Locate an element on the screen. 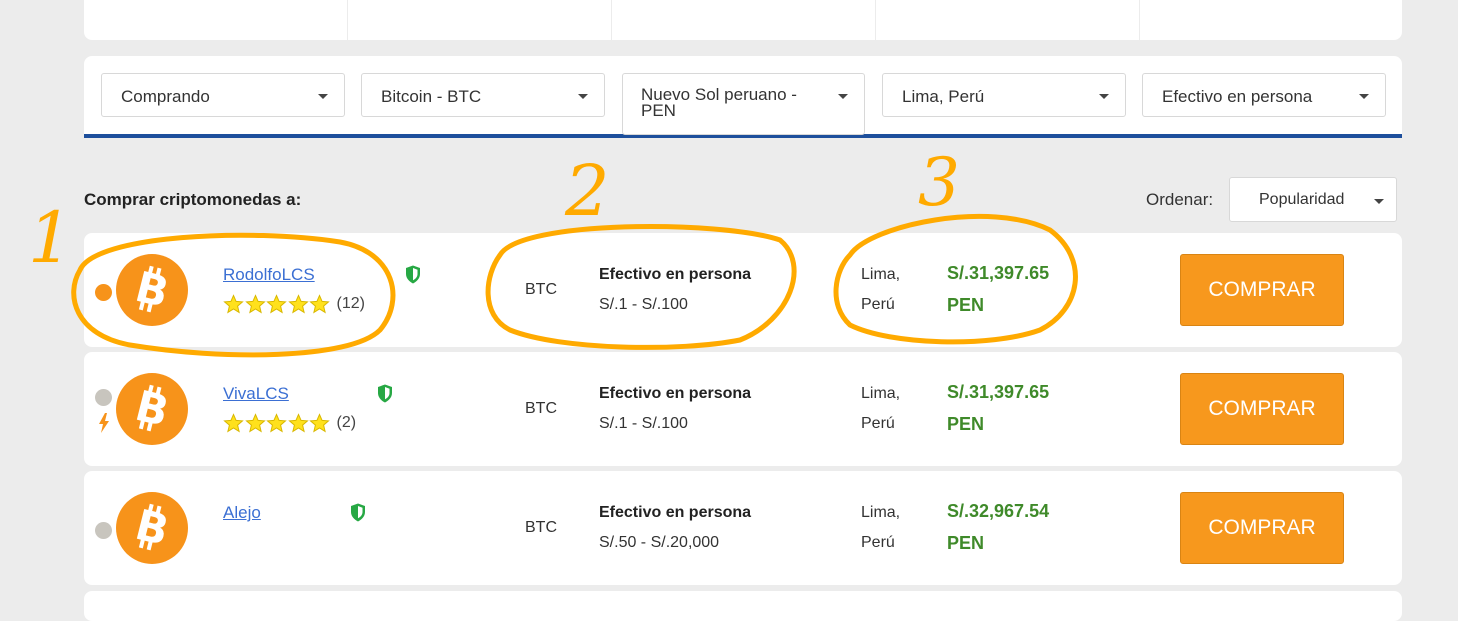 The width and height of the screenshot is (1458, 621). annotation-number-2: 2 is located at coordinates (587, 191).